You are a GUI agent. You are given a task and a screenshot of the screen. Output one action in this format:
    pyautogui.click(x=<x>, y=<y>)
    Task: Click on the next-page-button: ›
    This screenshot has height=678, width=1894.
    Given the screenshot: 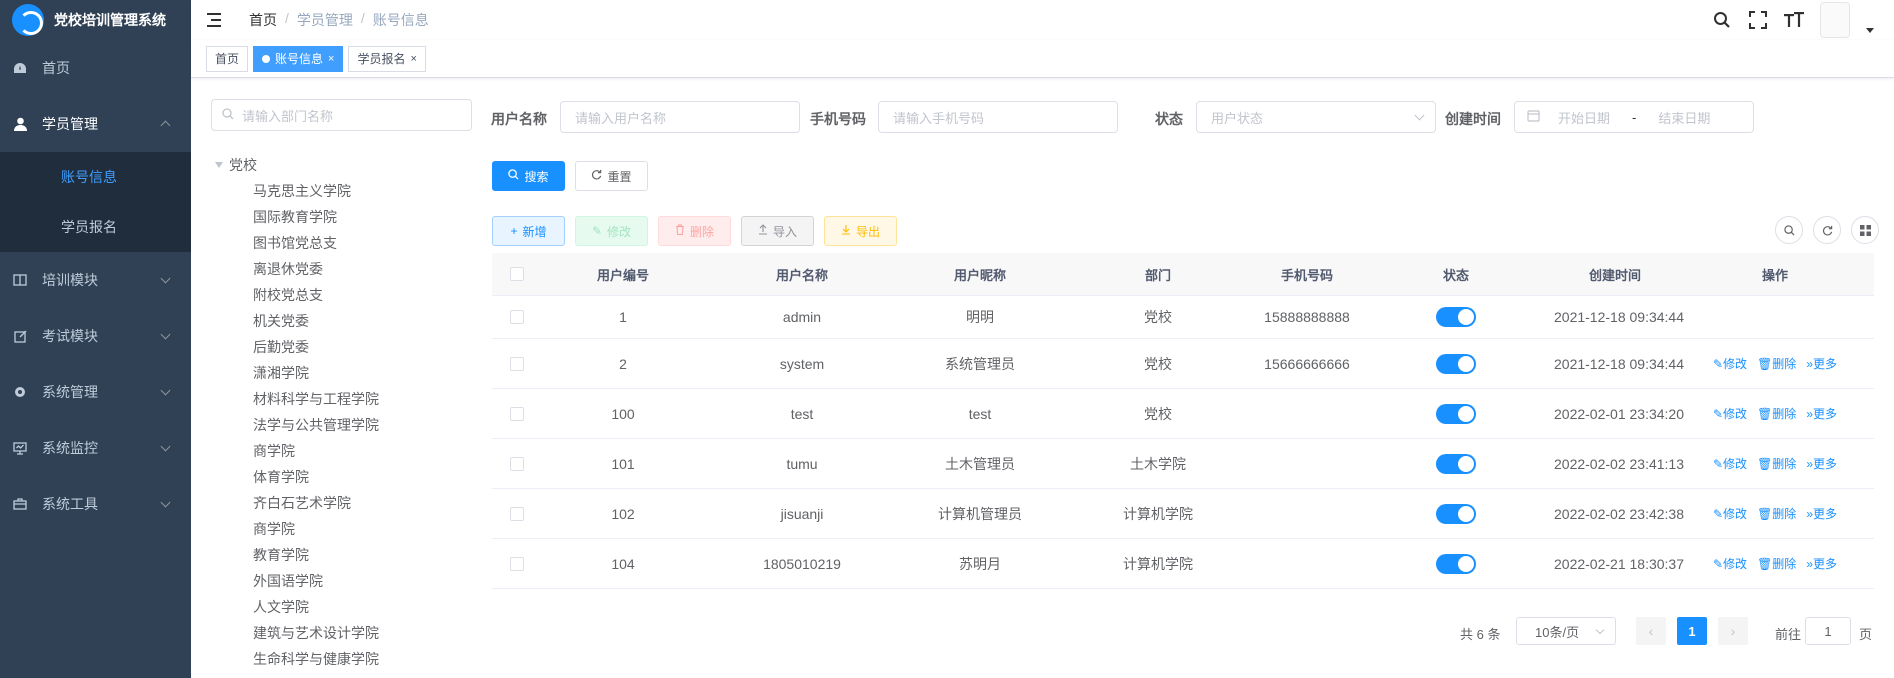 What is the action you would take?
    pyautogui.click(x=1733, y=631)
    